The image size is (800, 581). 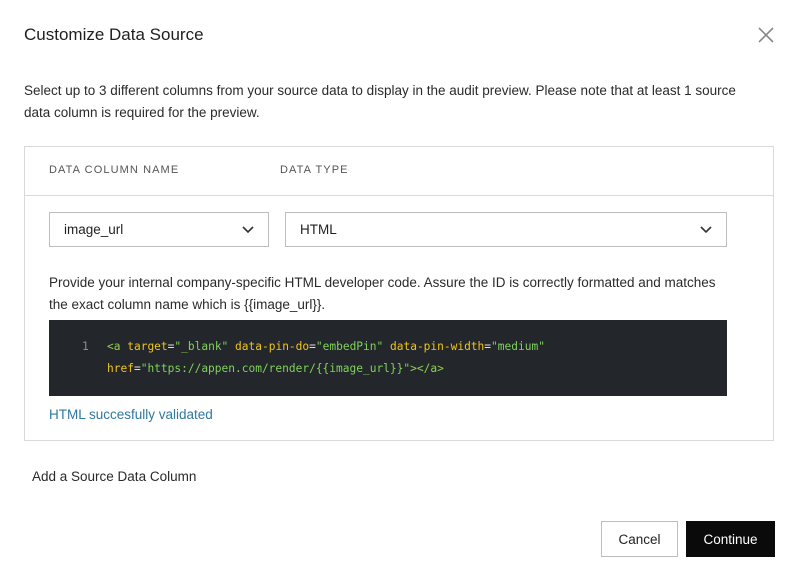 What do you see at coordinates (639, 539) in the screenshot?
I see `cancel-button: Cancel` at bounding box center [639, 539].